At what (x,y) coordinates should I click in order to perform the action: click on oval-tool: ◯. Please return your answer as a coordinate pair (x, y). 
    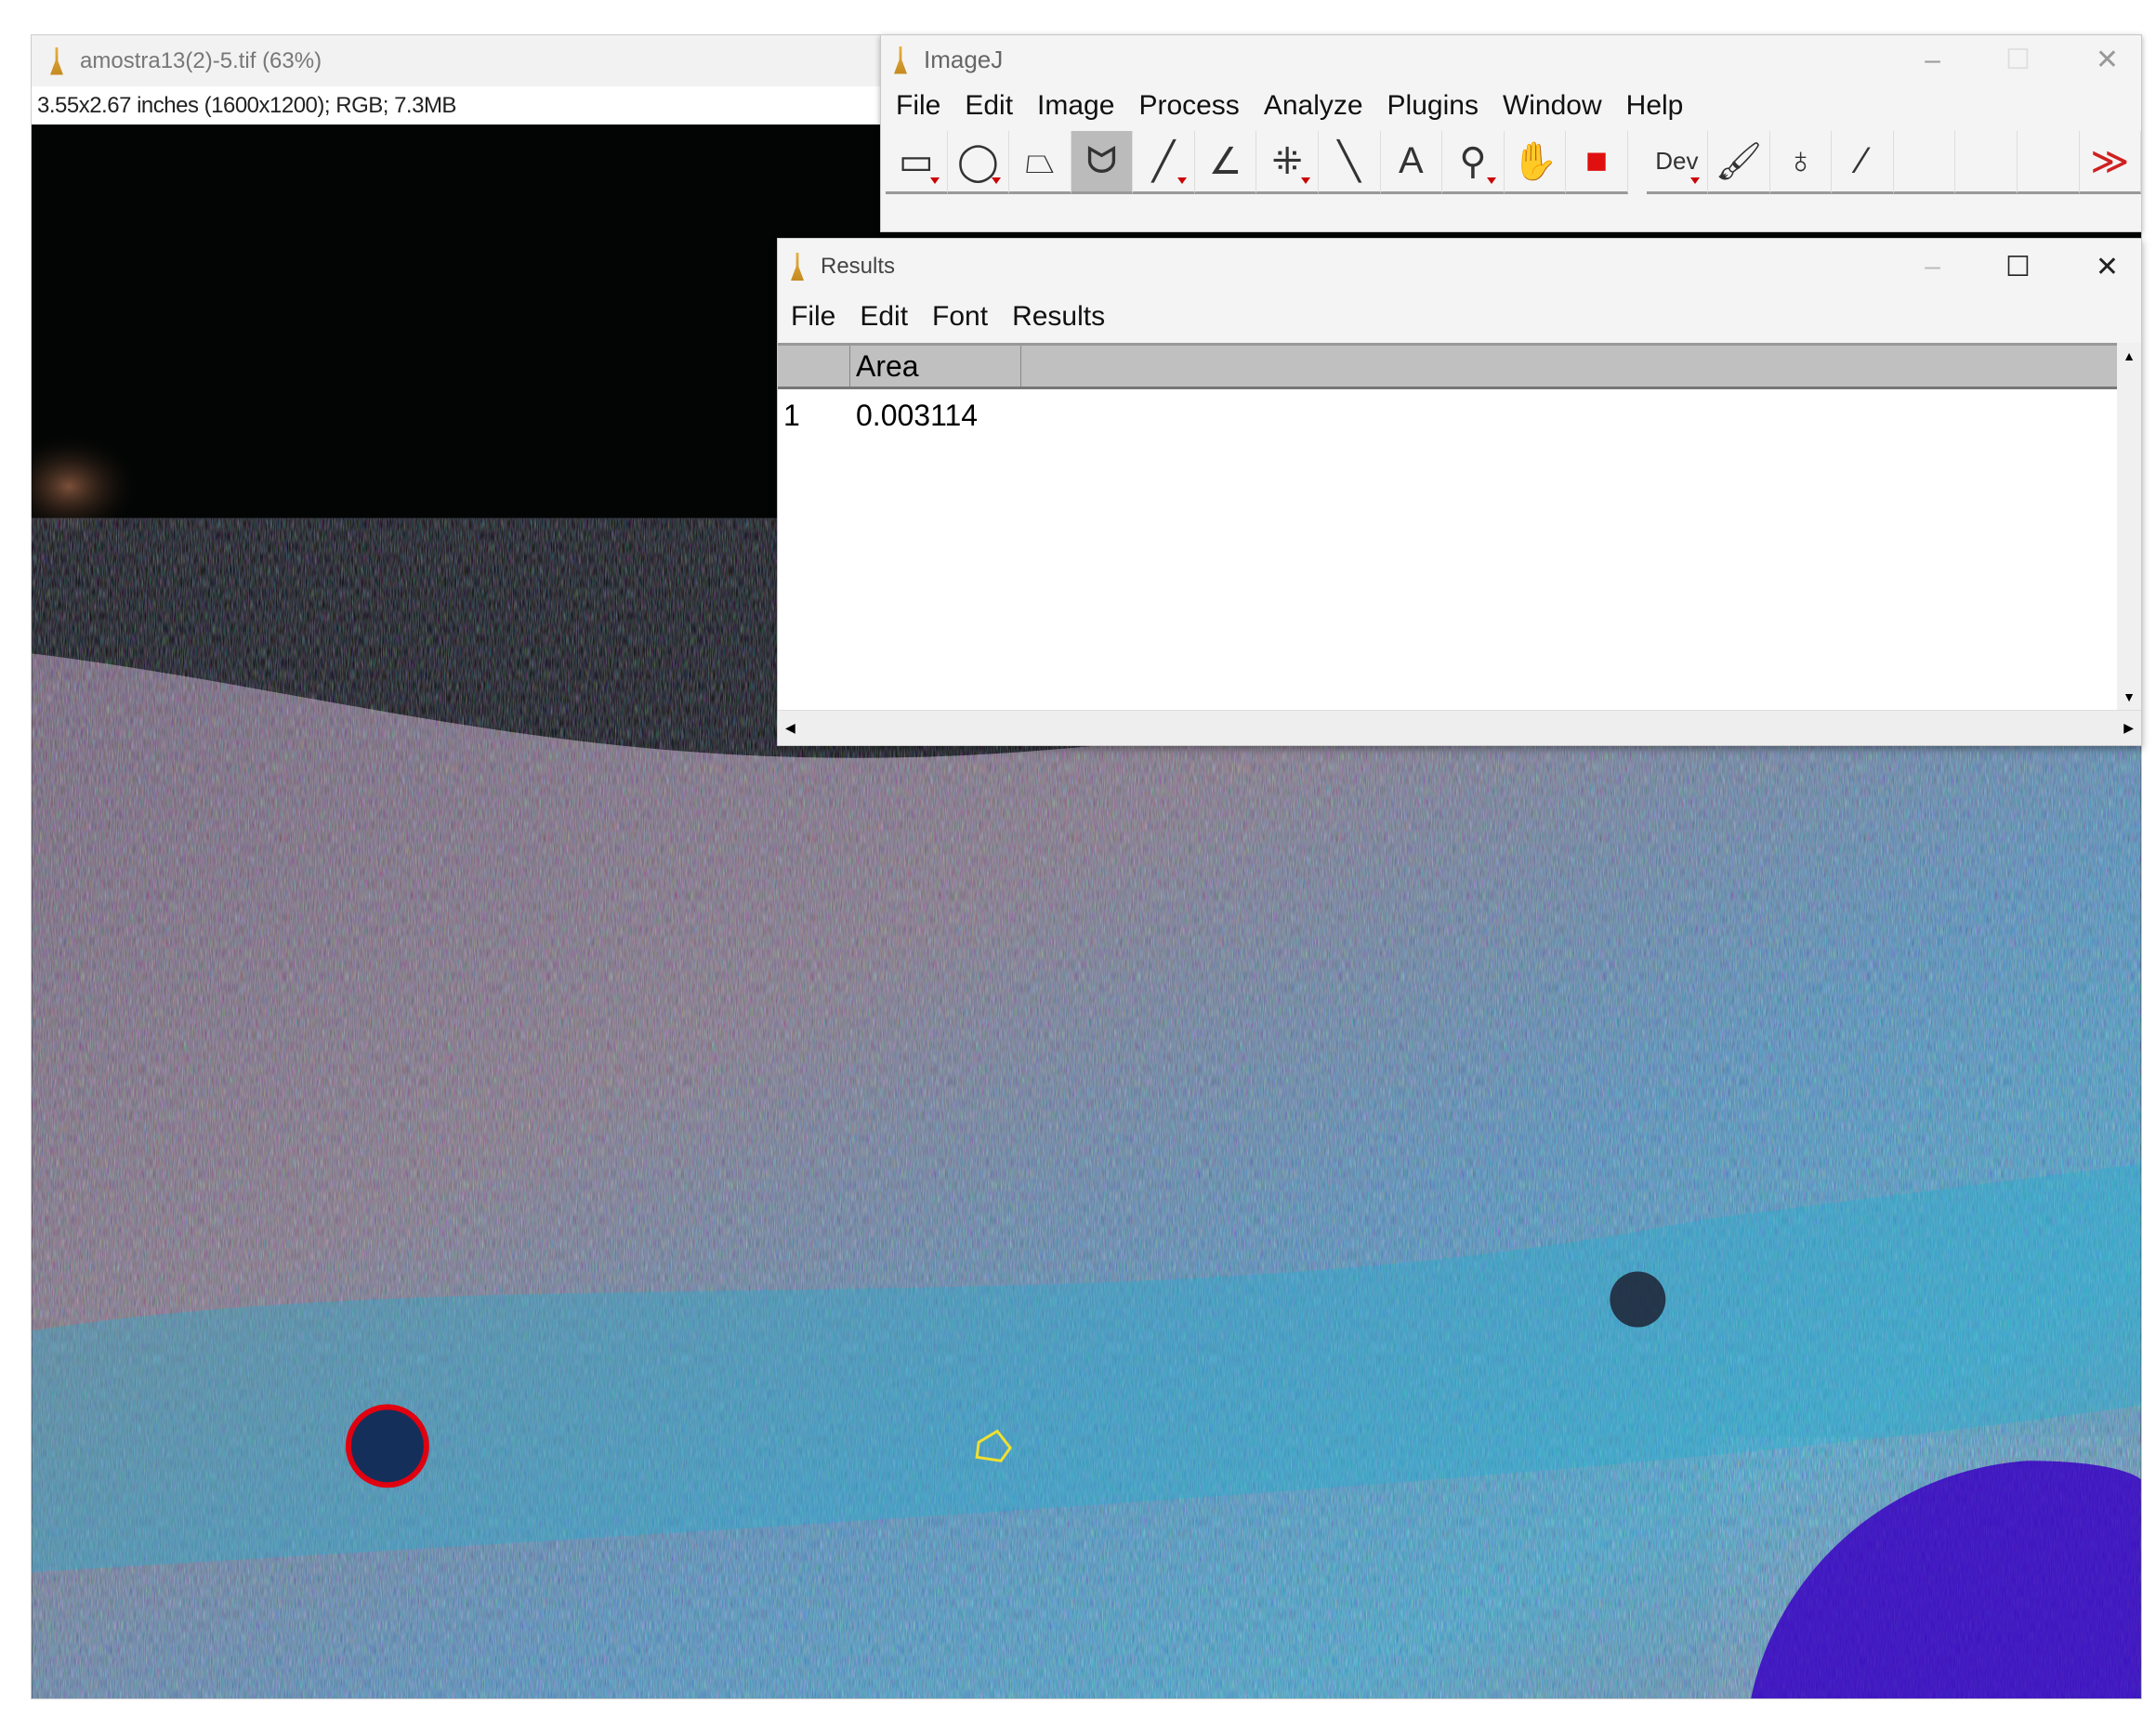
    Looking at the image, I should click on (979, 163).